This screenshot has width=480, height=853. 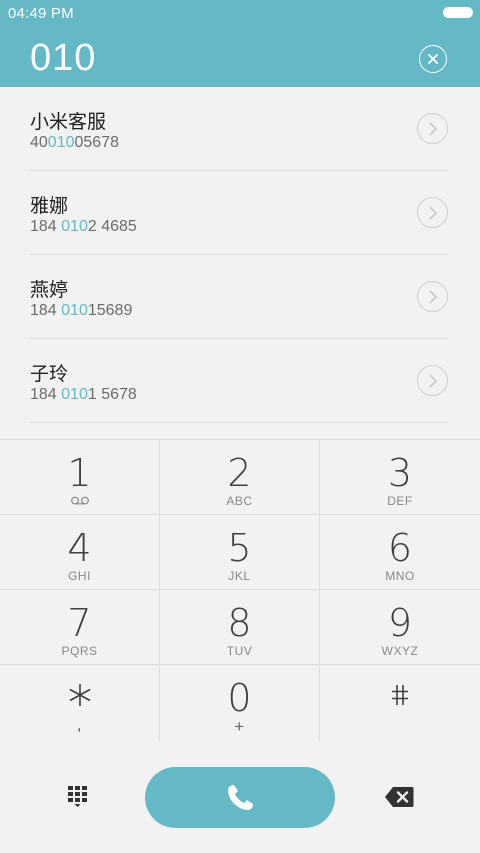 I want to click on contact-name: 燕婷, so click(x=49, y=290).